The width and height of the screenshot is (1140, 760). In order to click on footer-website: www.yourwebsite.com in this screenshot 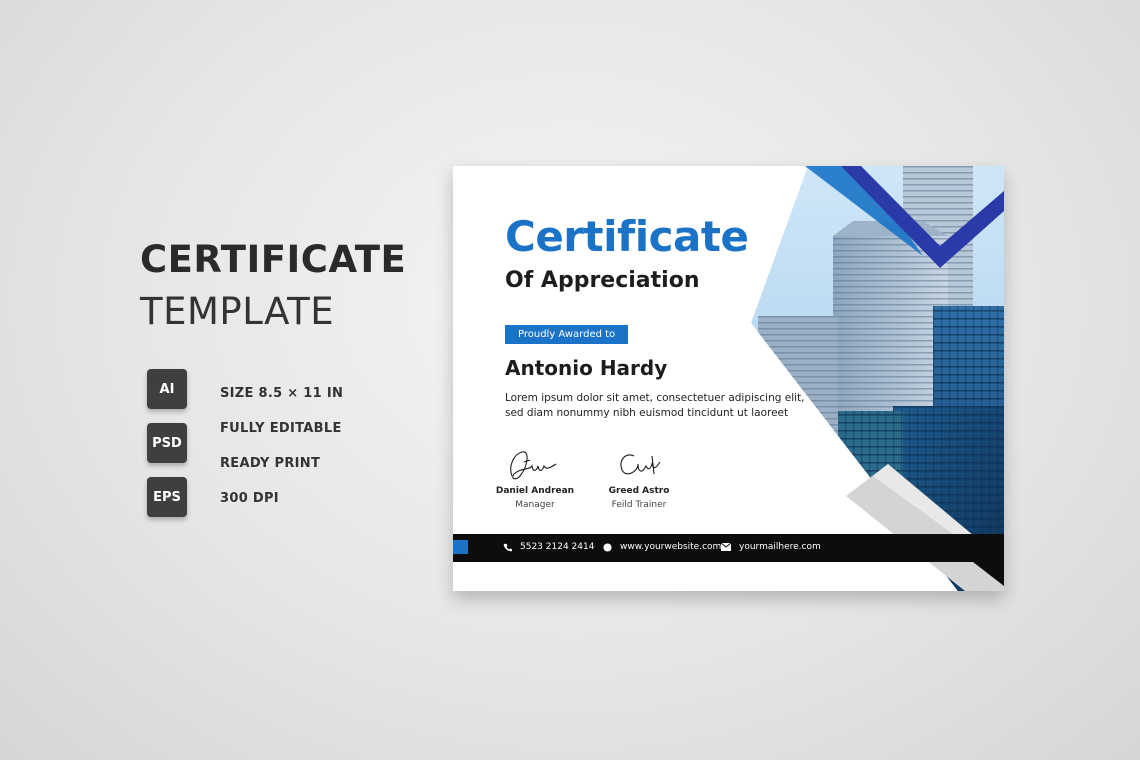, I will do `click(662, 547)`.